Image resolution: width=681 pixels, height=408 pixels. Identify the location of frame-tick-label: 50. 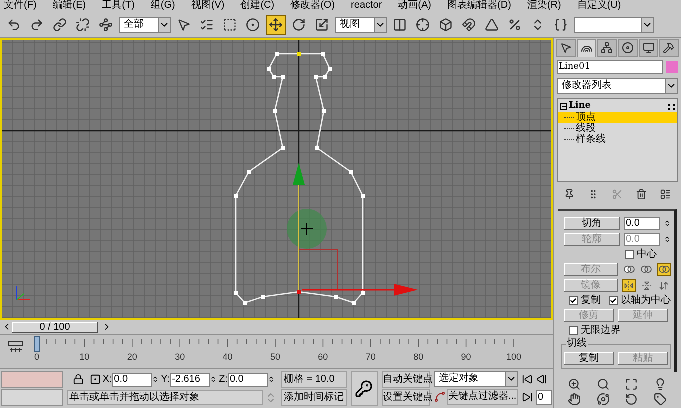
(275, 357).